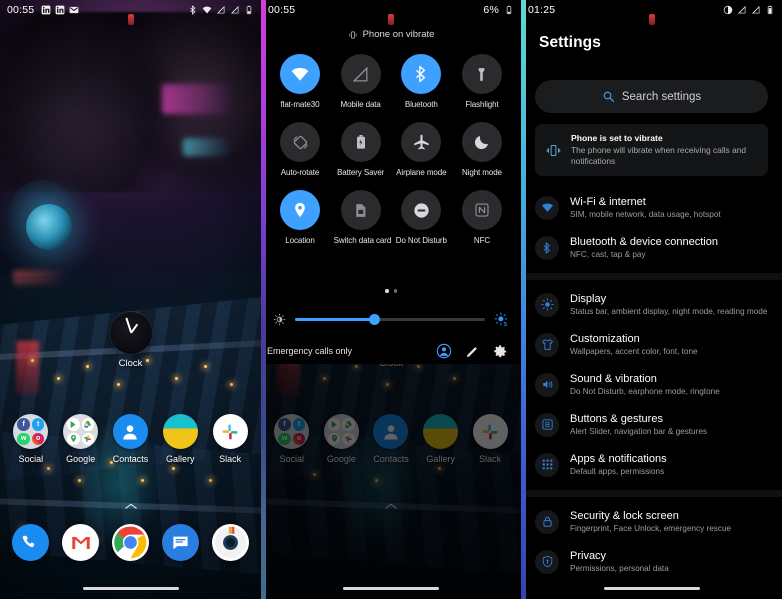 This screenshot has width=782, height=599. I want to click on social-folder-icon: ftwo, so click(31, 431).